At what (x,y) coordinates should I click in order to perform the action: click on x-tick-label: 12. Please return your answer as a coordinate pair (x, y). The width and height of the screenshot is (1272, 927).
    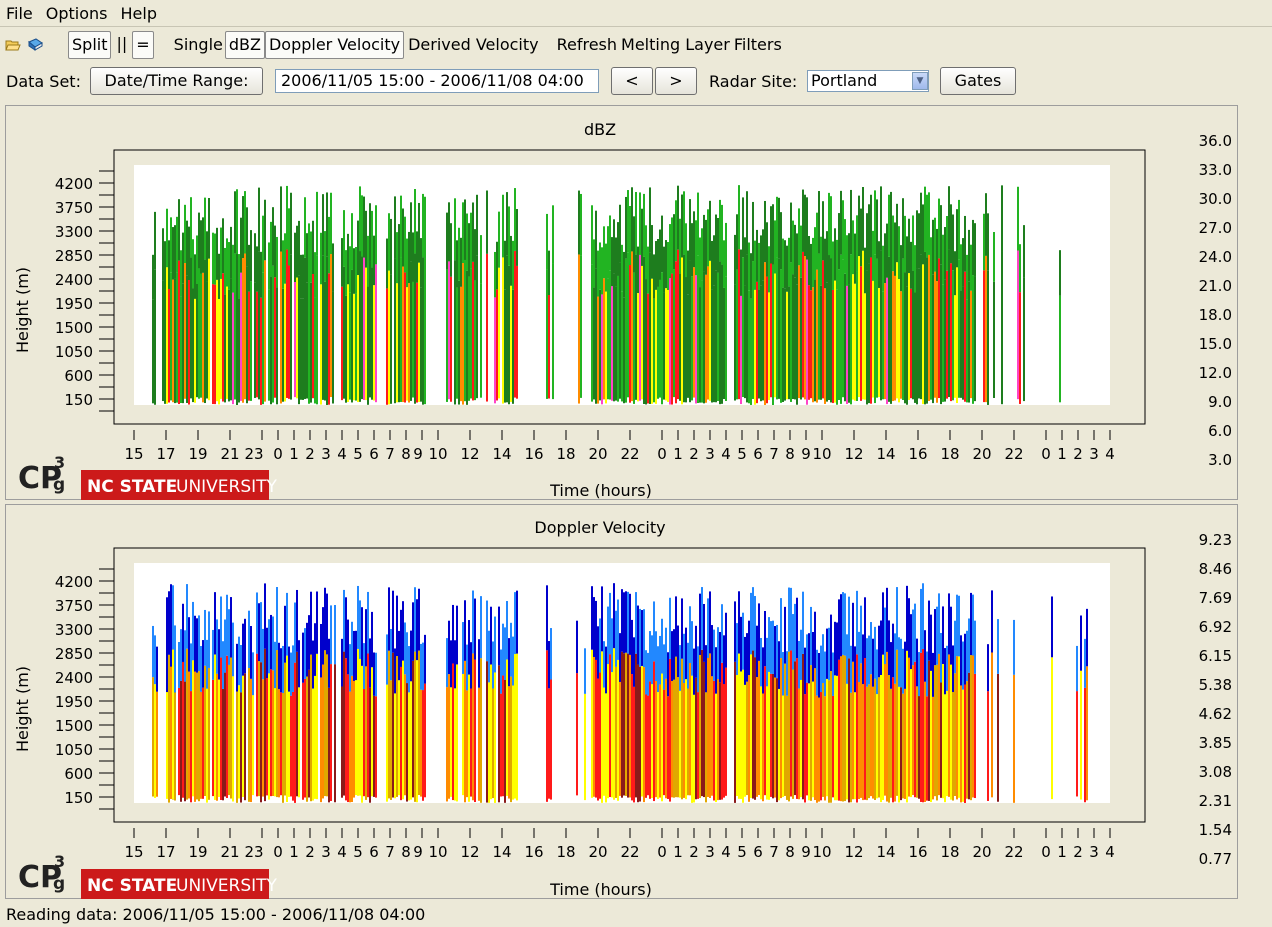
    Looking at the image, I should click on (469, 454).